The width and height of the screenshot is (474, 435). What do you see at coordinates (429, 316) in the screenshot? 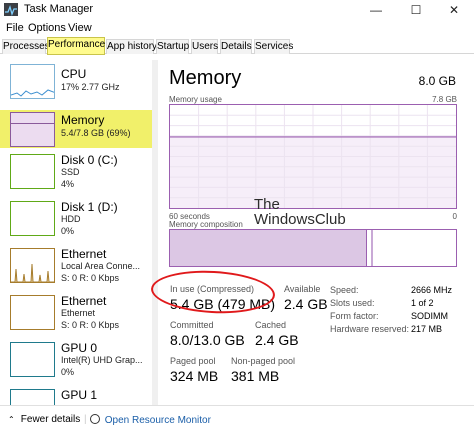
I see `form-factor-value: SODIMM` at bounding box center [429, 316].